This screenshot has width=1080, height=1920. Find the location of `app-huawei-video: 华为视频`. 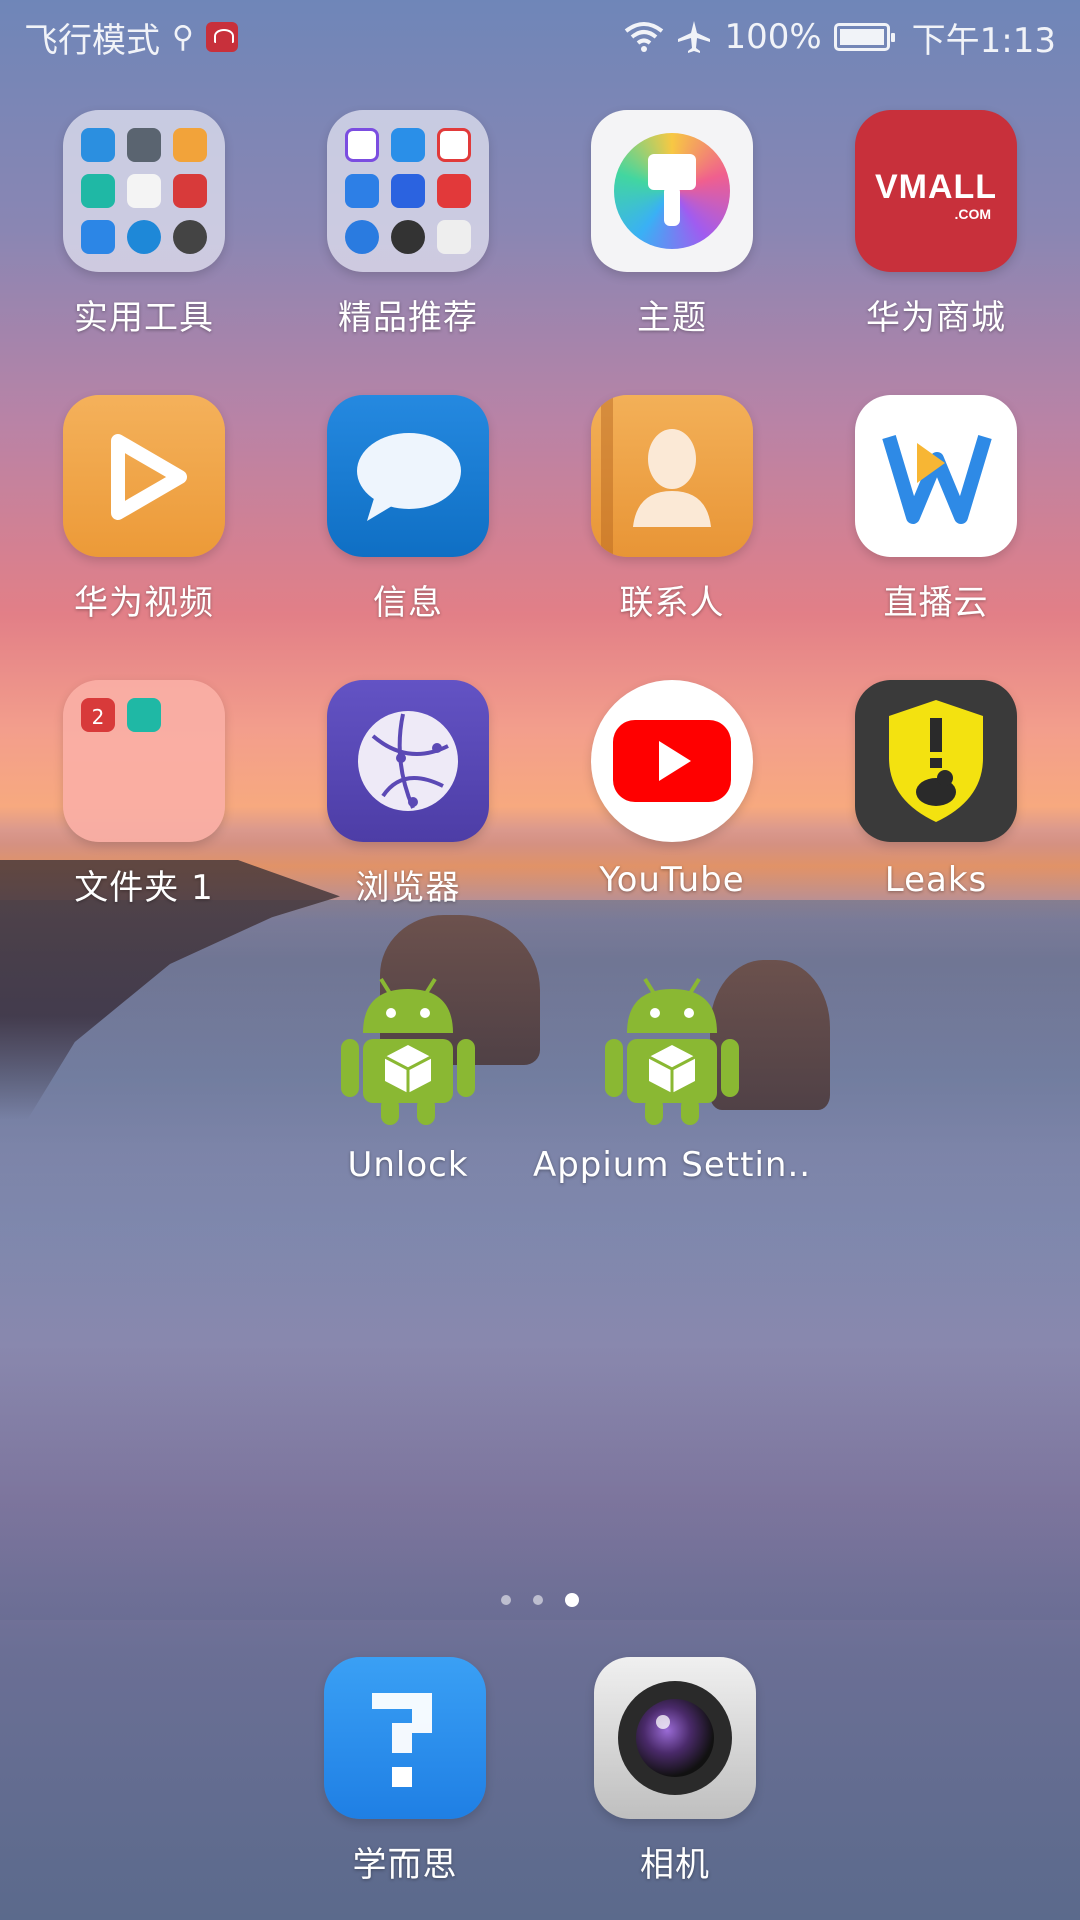

app-huawei-video: 华为视频 is located at coordinates (144, 515).